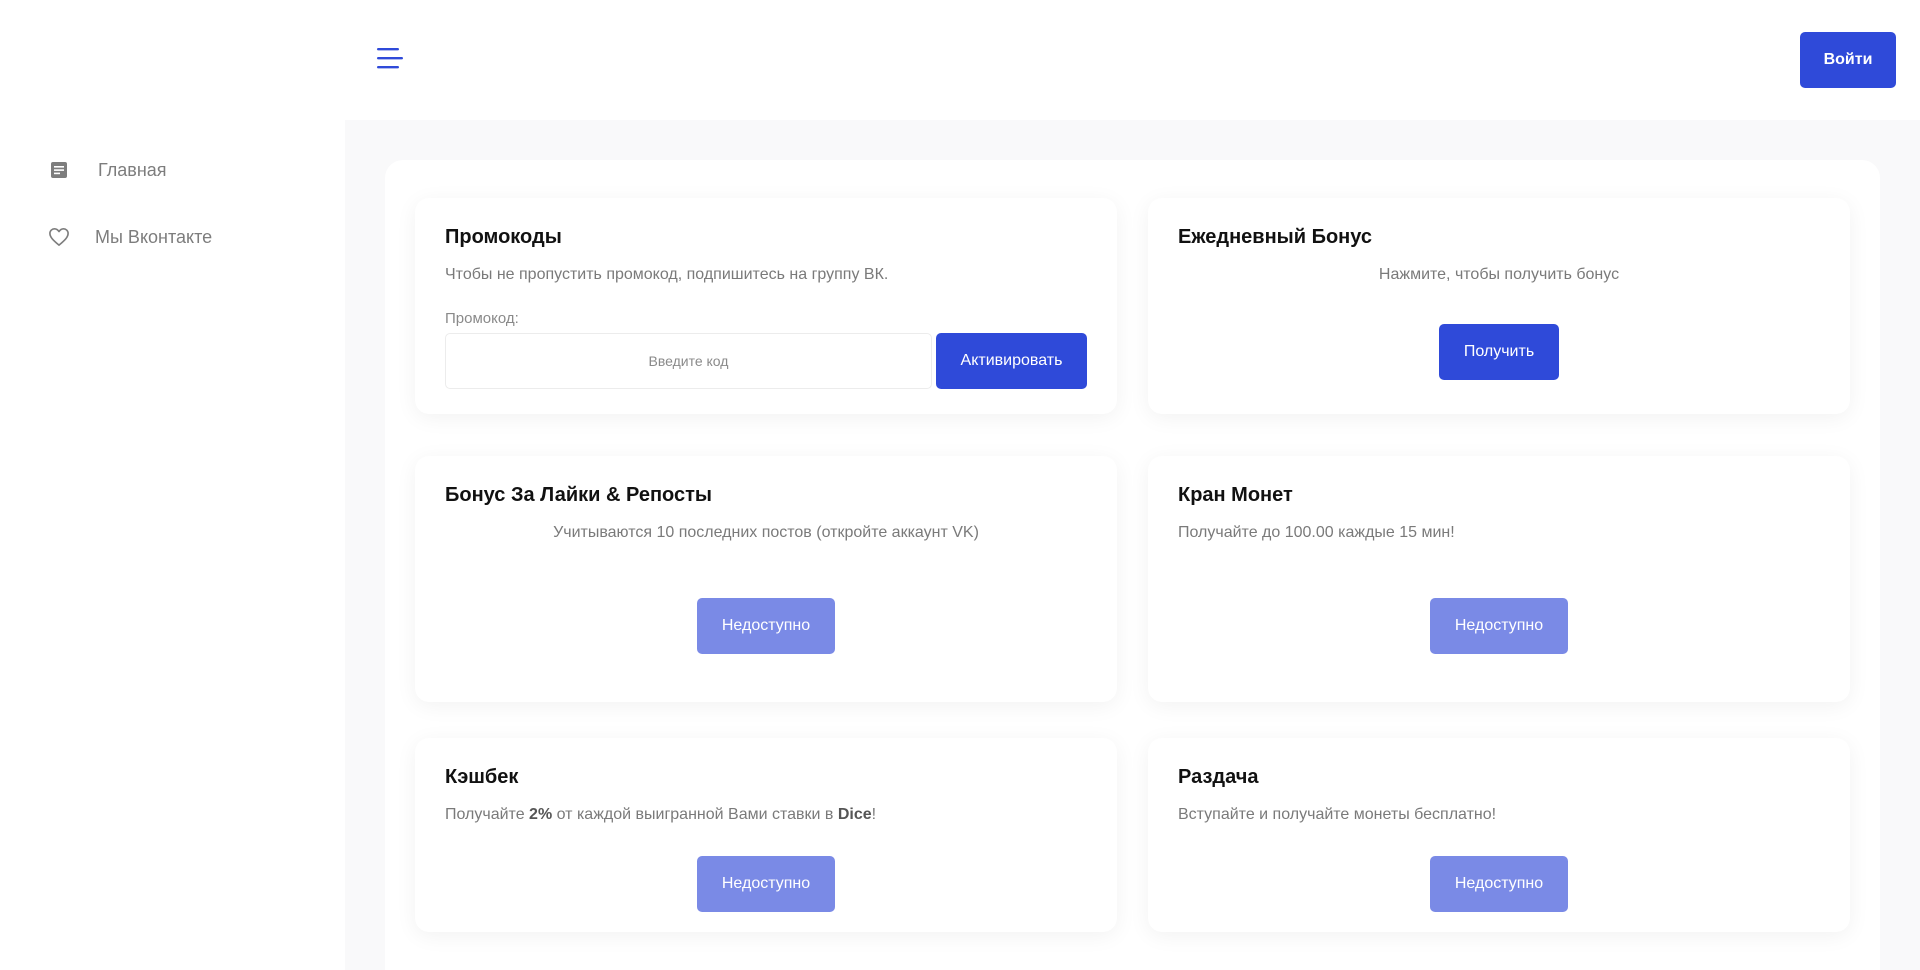 The width and height of the screenshot is (1920, 970). I want to click on faucet-unavailable-button: Недоступно, so click(1499, 626).